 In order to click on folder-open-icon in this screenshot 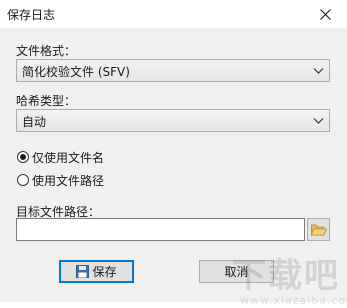, I will do `click(318, 230)`.